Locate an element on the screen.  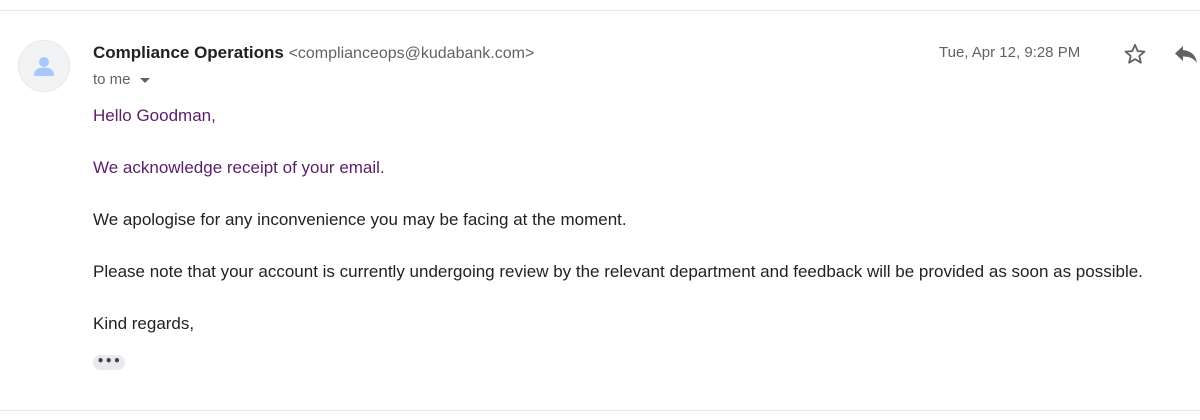
sender-email: <complianceops@kudabank.com> is located at coordinates (411, 53).